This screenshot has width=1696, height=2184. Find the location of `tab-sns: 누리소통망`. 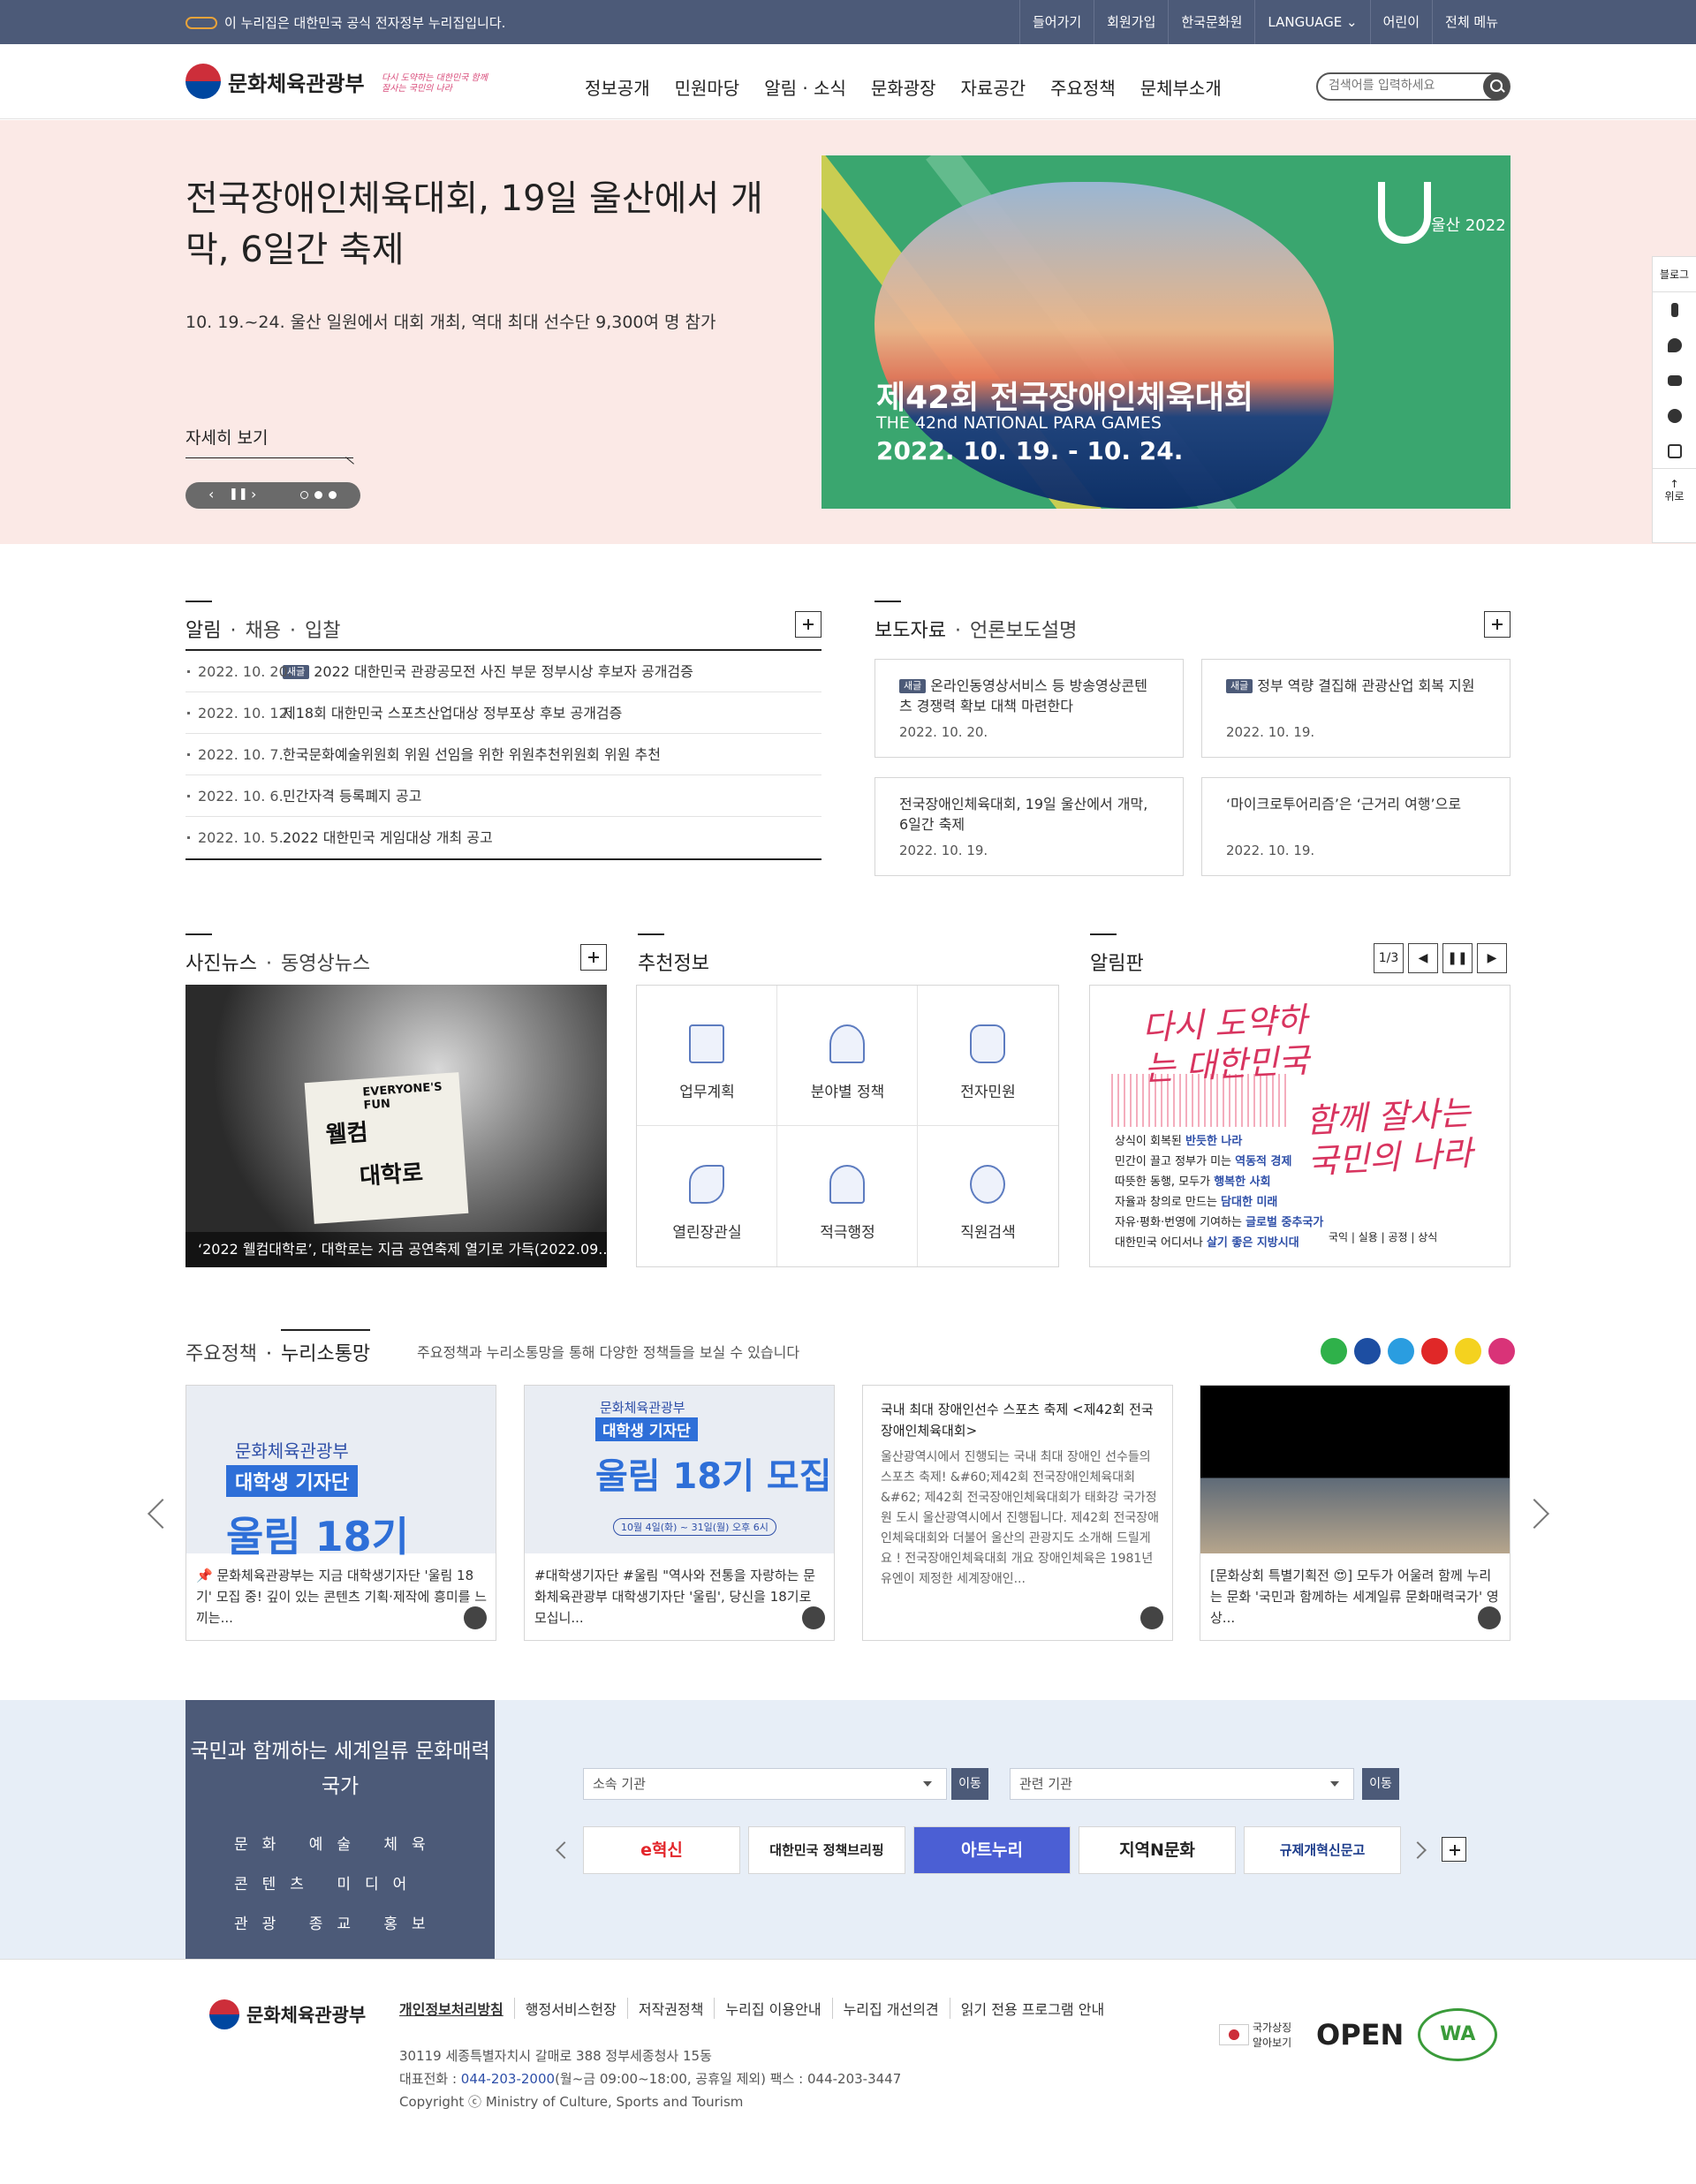

tab-sns: 누리소통망 is located at coordinates (325, 1347).